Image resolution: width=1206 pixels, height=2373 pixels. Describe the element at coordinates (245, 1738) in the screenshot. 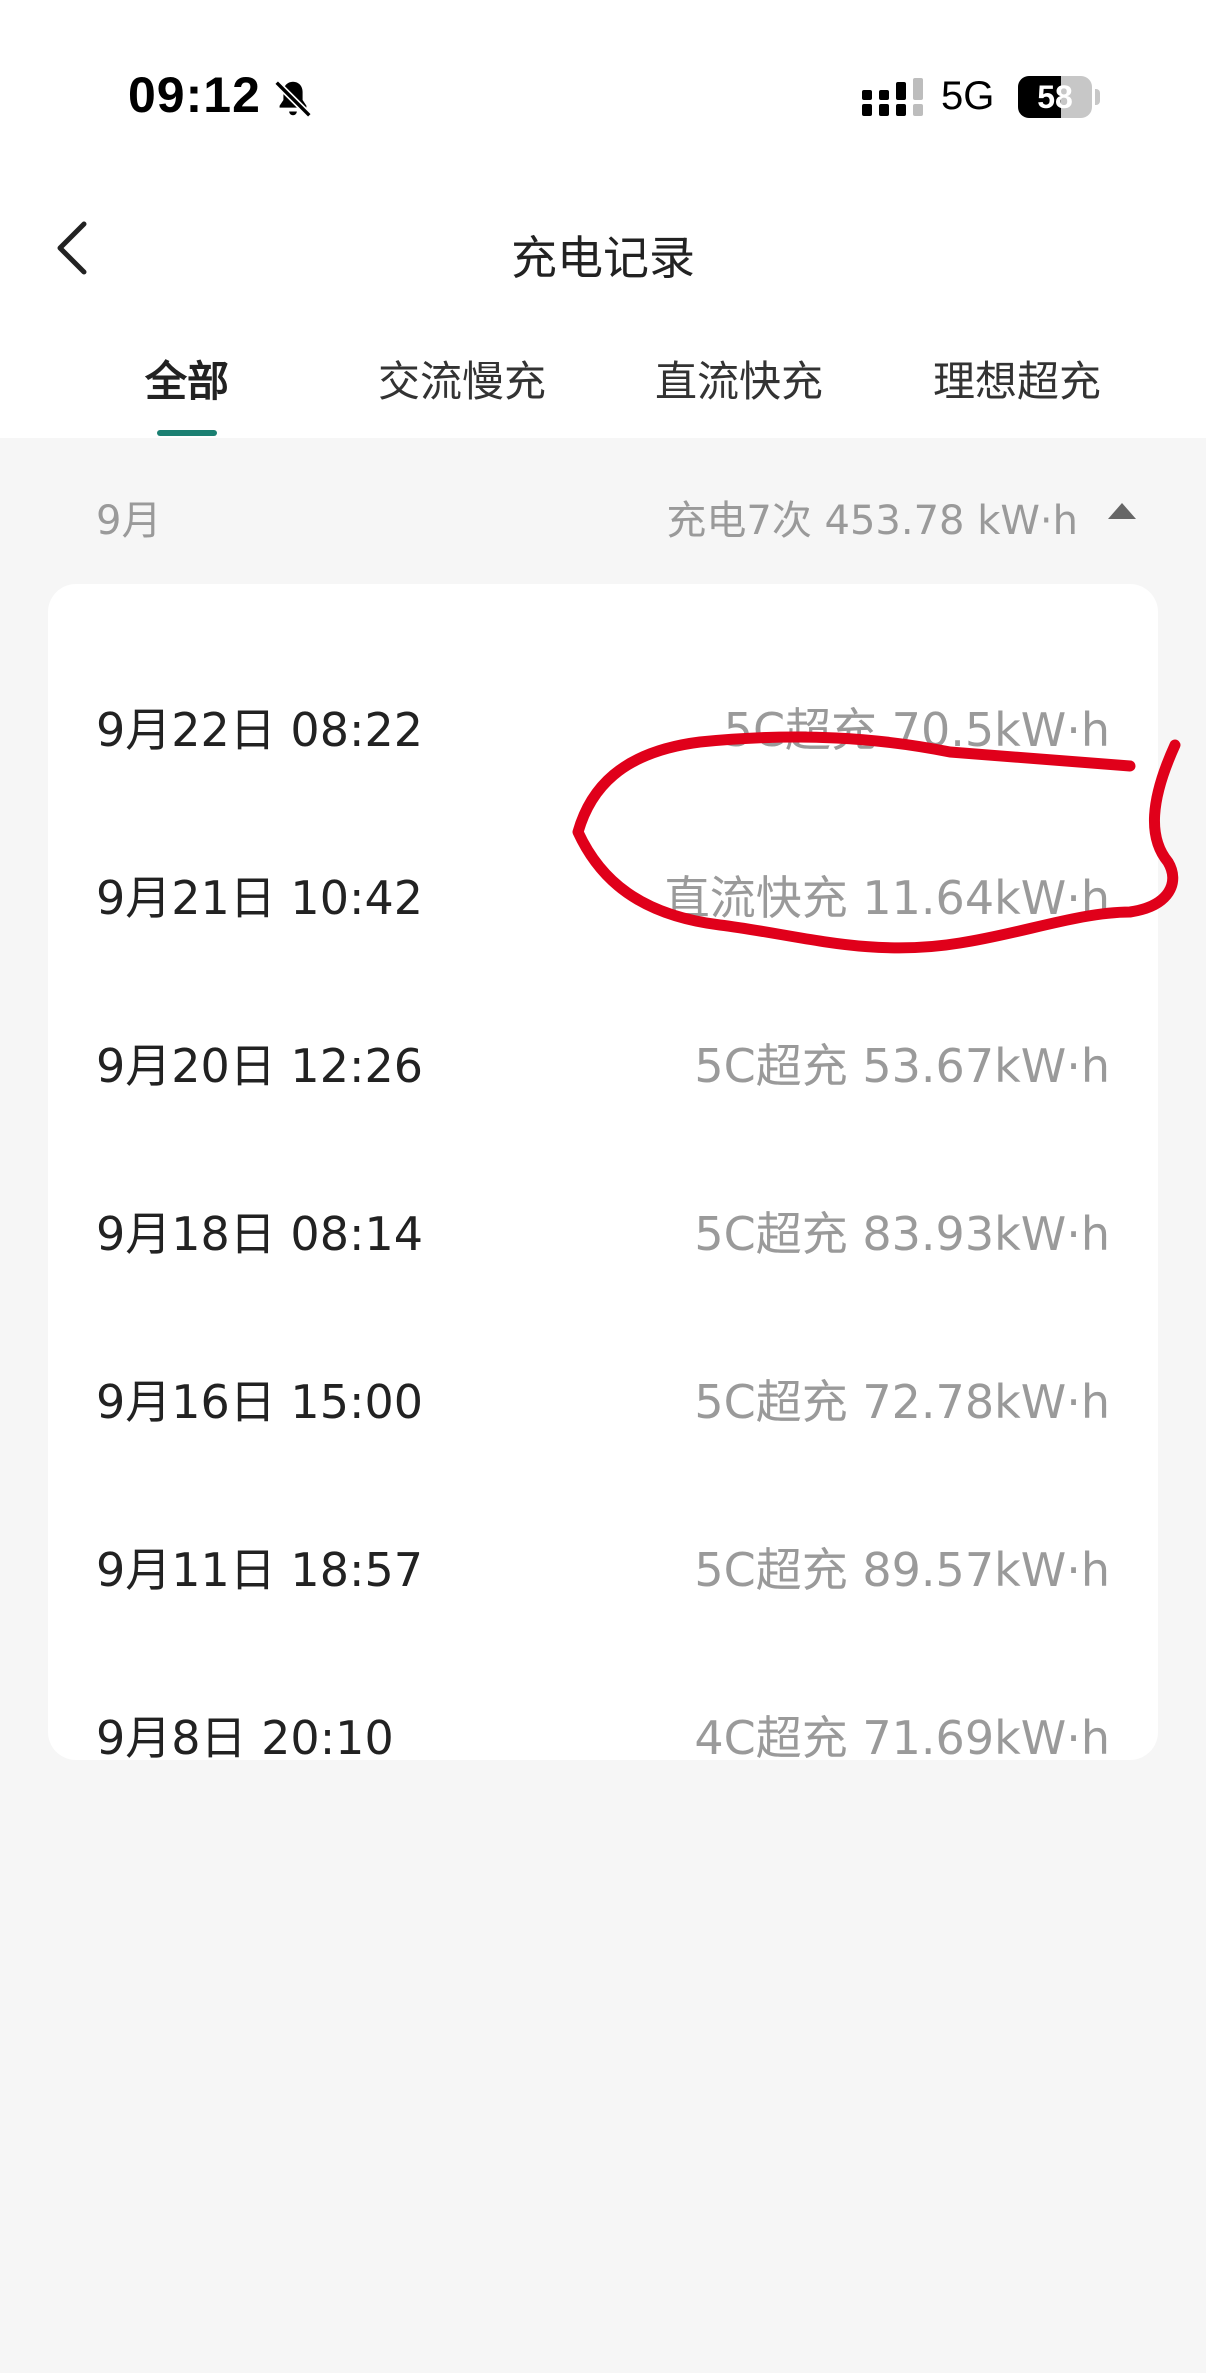

I see `record-date: 9月8日 20:10` at that location.